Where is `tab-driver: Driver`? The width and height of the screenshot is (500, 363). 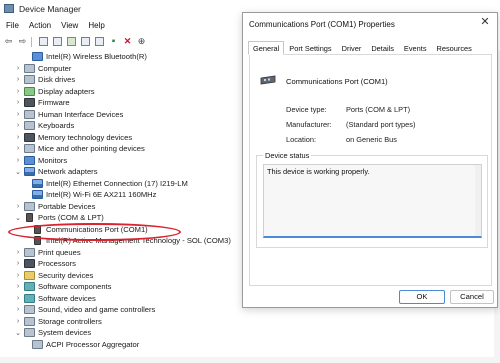
tab-driver: Driver is located at coordinates (352, 47).